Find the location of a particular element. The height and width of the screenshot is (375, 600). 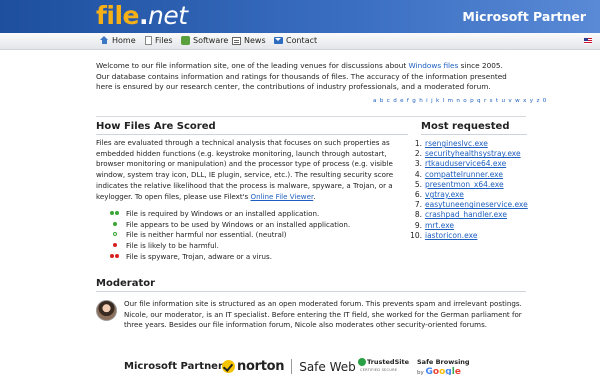

file-link: compattelrunner.exe is located at coordinates (464, 174).